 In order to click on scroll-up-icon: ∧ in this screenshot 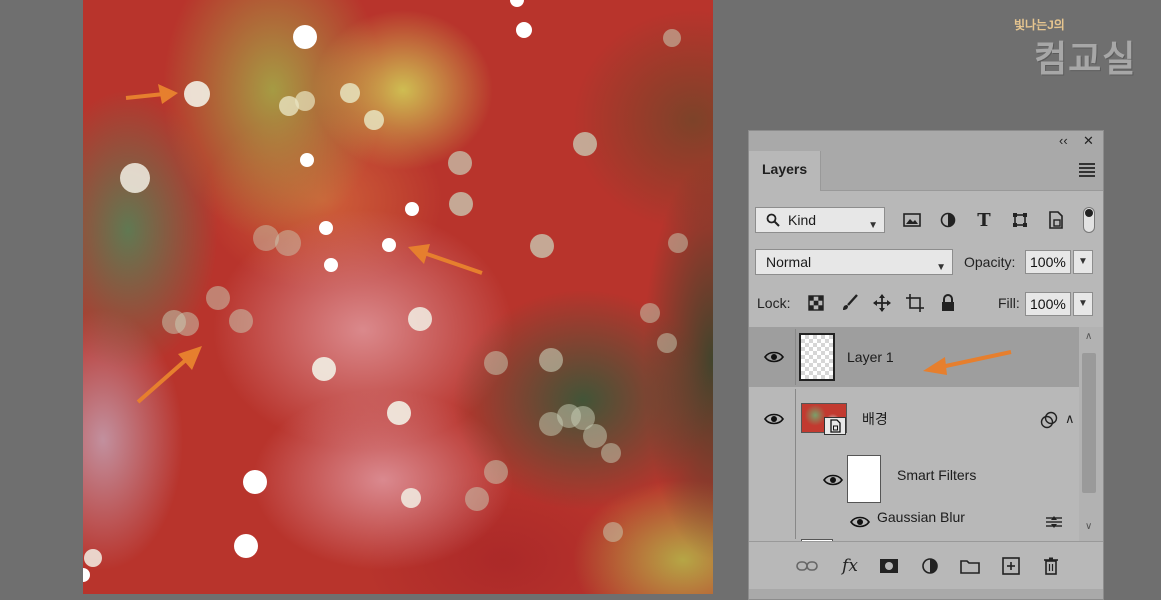, I will do `click(1088, 336)`.